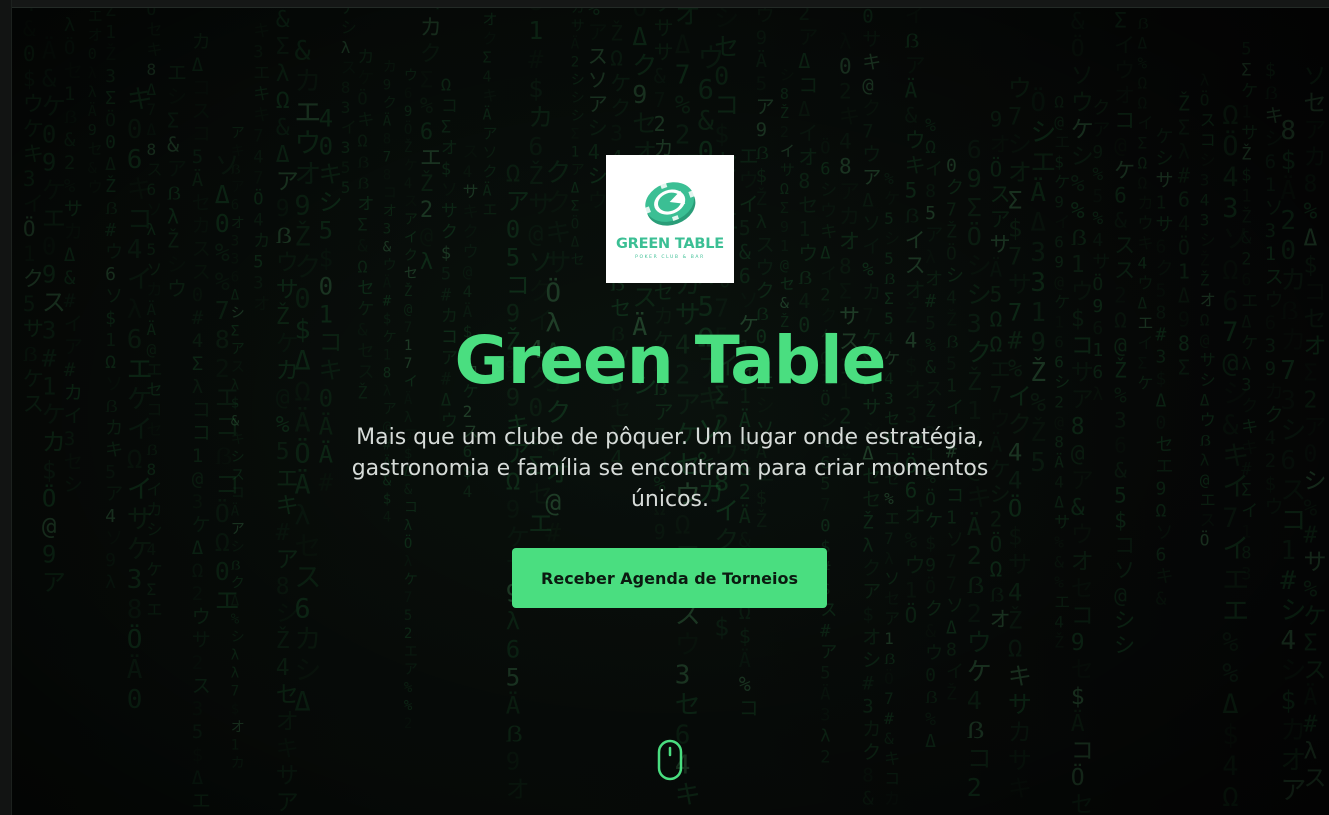 This screenshot has width=1329, height=815. Describe the element at coordinates (670, 244) in the screenshot. I see `logo-wordmark: GREEN TABLE` at that location.